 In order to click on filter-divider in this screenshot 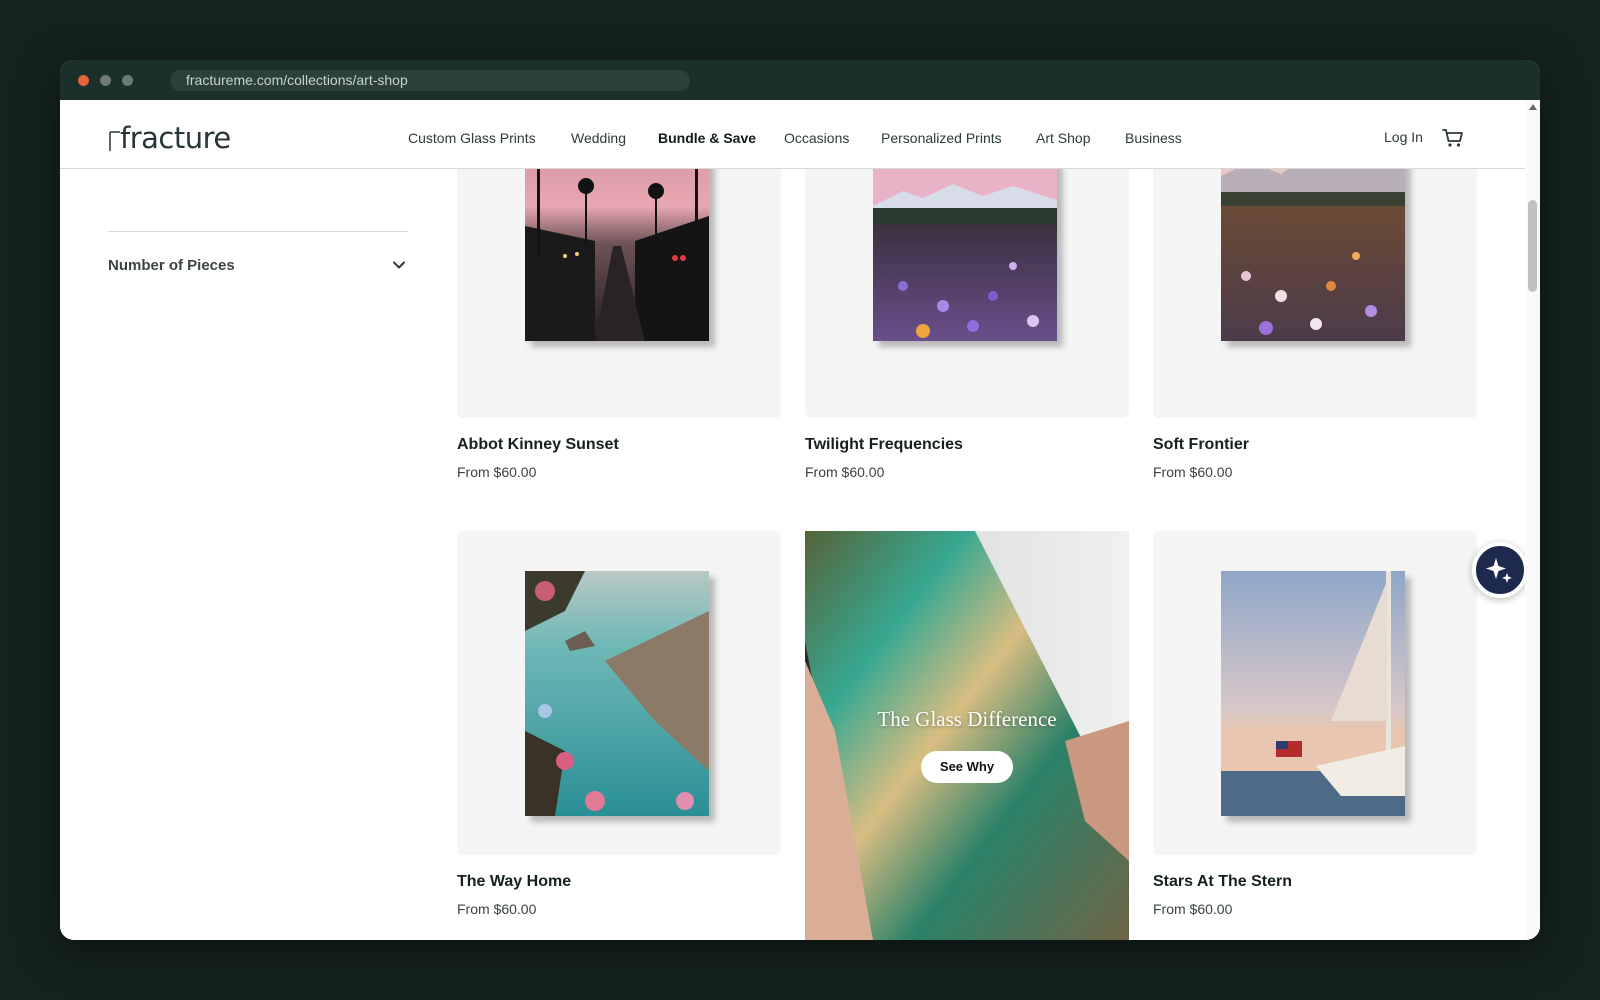, I will do `click(258, 231)`.